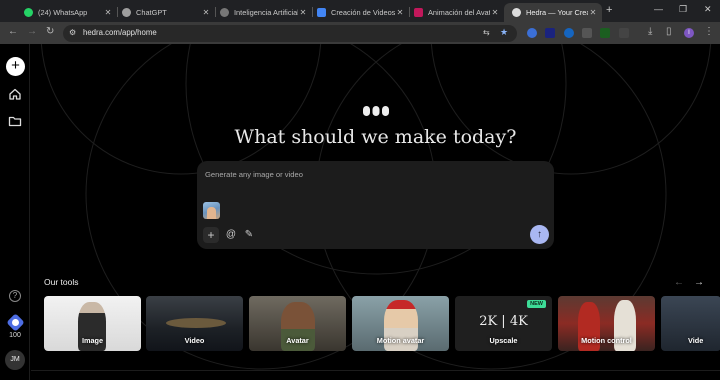  What do you see at coordinates (15, 296) in the screenshot?
I see `help-icon: ?` at bounding box center [15, 296].